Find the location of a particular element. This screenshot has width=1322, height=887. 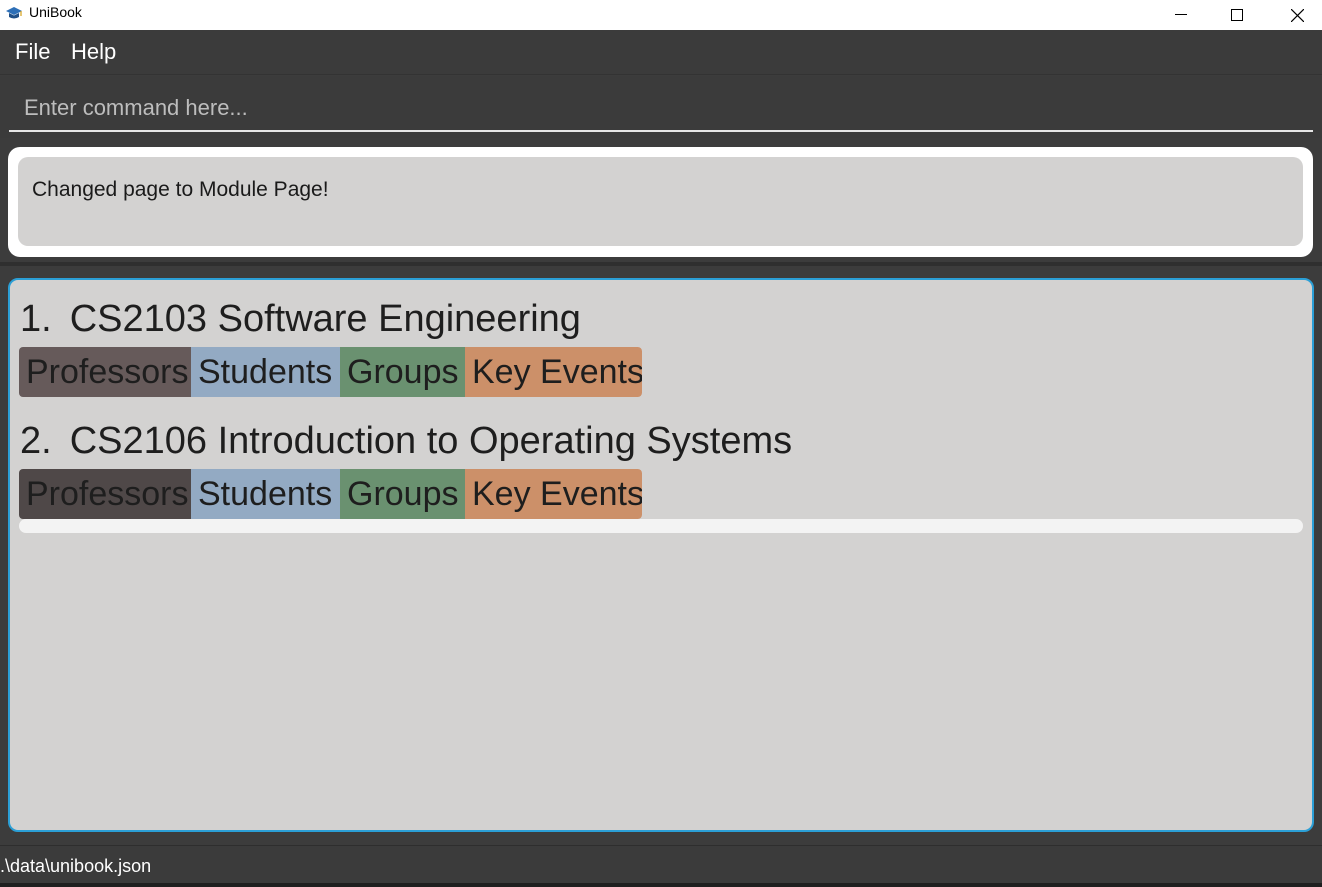

minimize-icon is located at coordinates (1181, 14).